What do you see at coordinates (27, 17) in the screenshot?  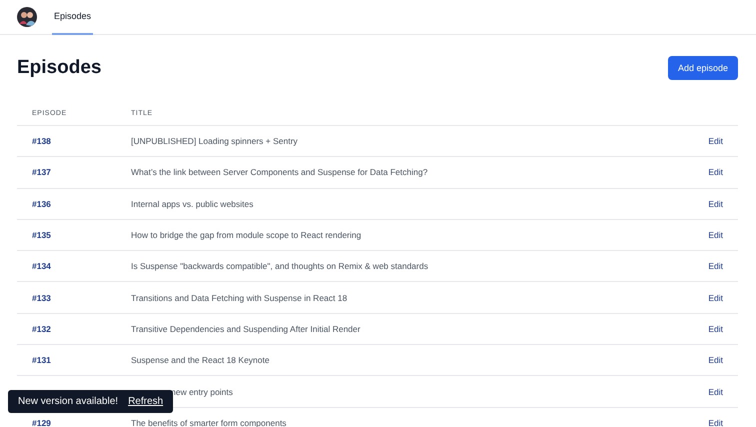 I see `avatar` at bounding box center [27, 17].